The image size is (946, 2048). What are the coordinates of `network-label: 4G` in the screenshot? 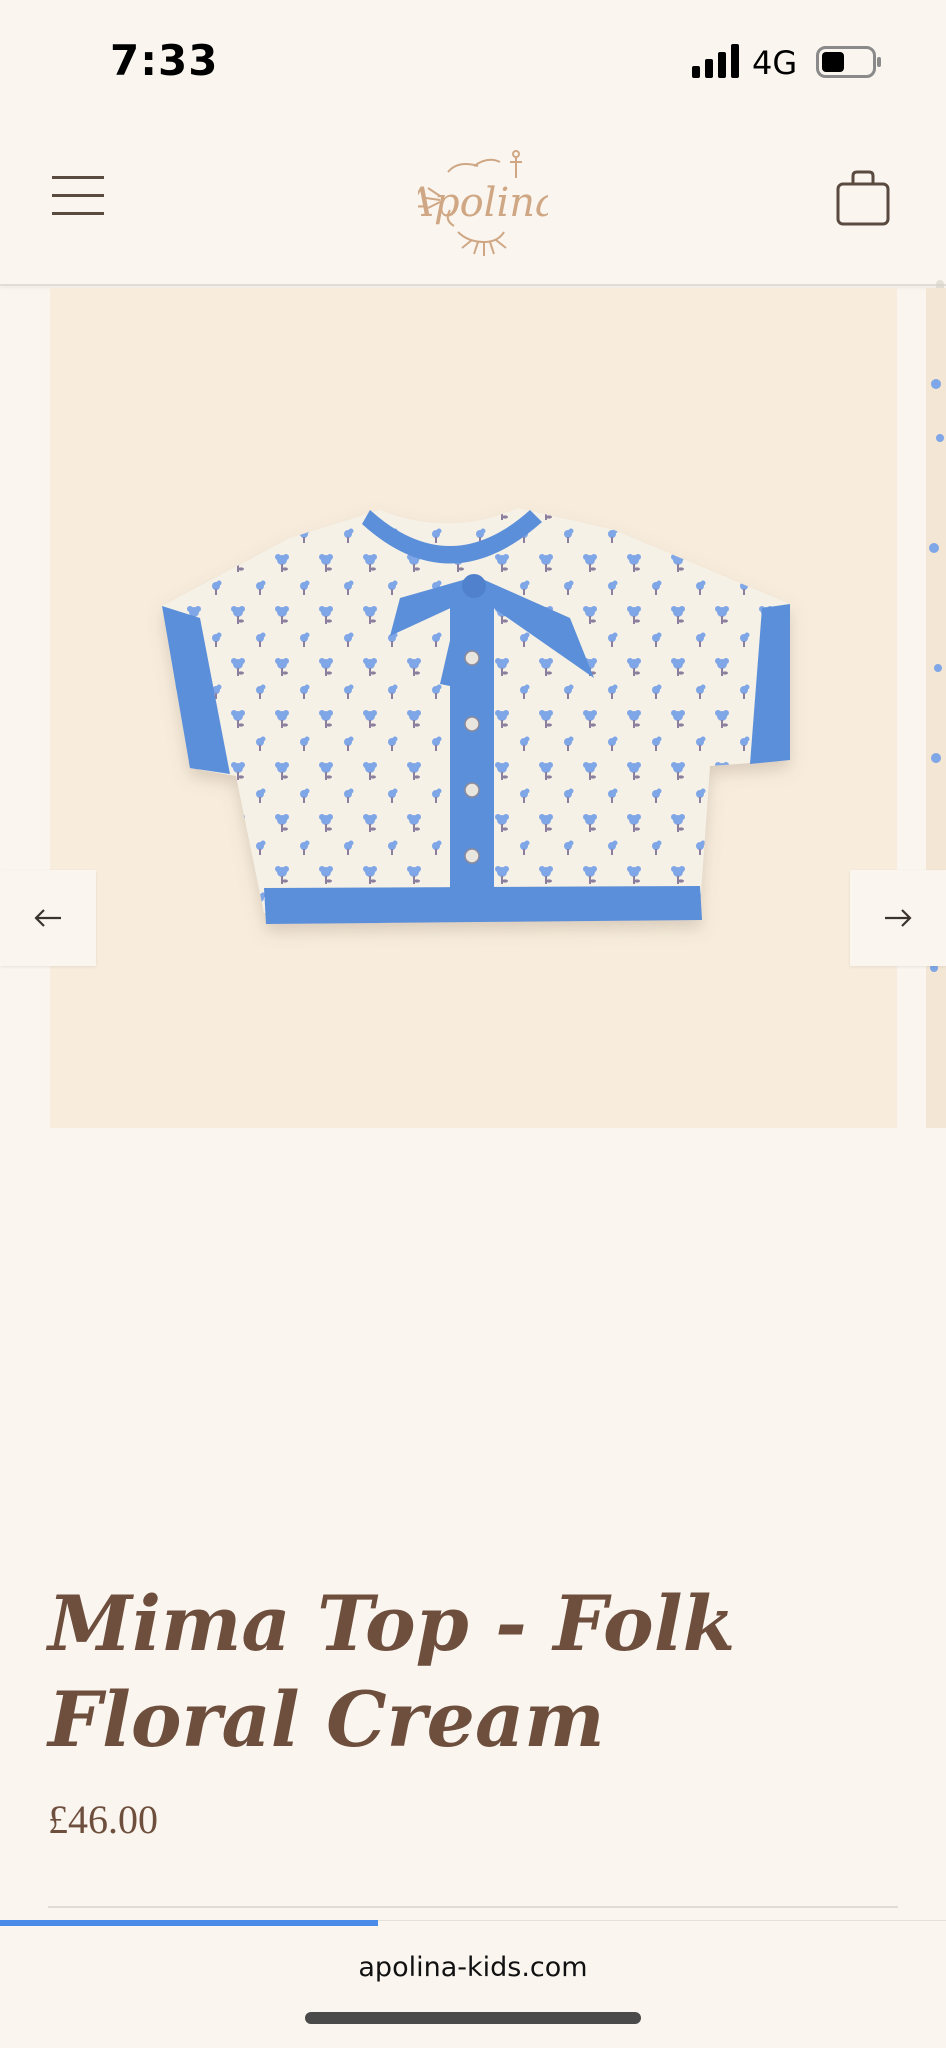 It's located at (775, 63).